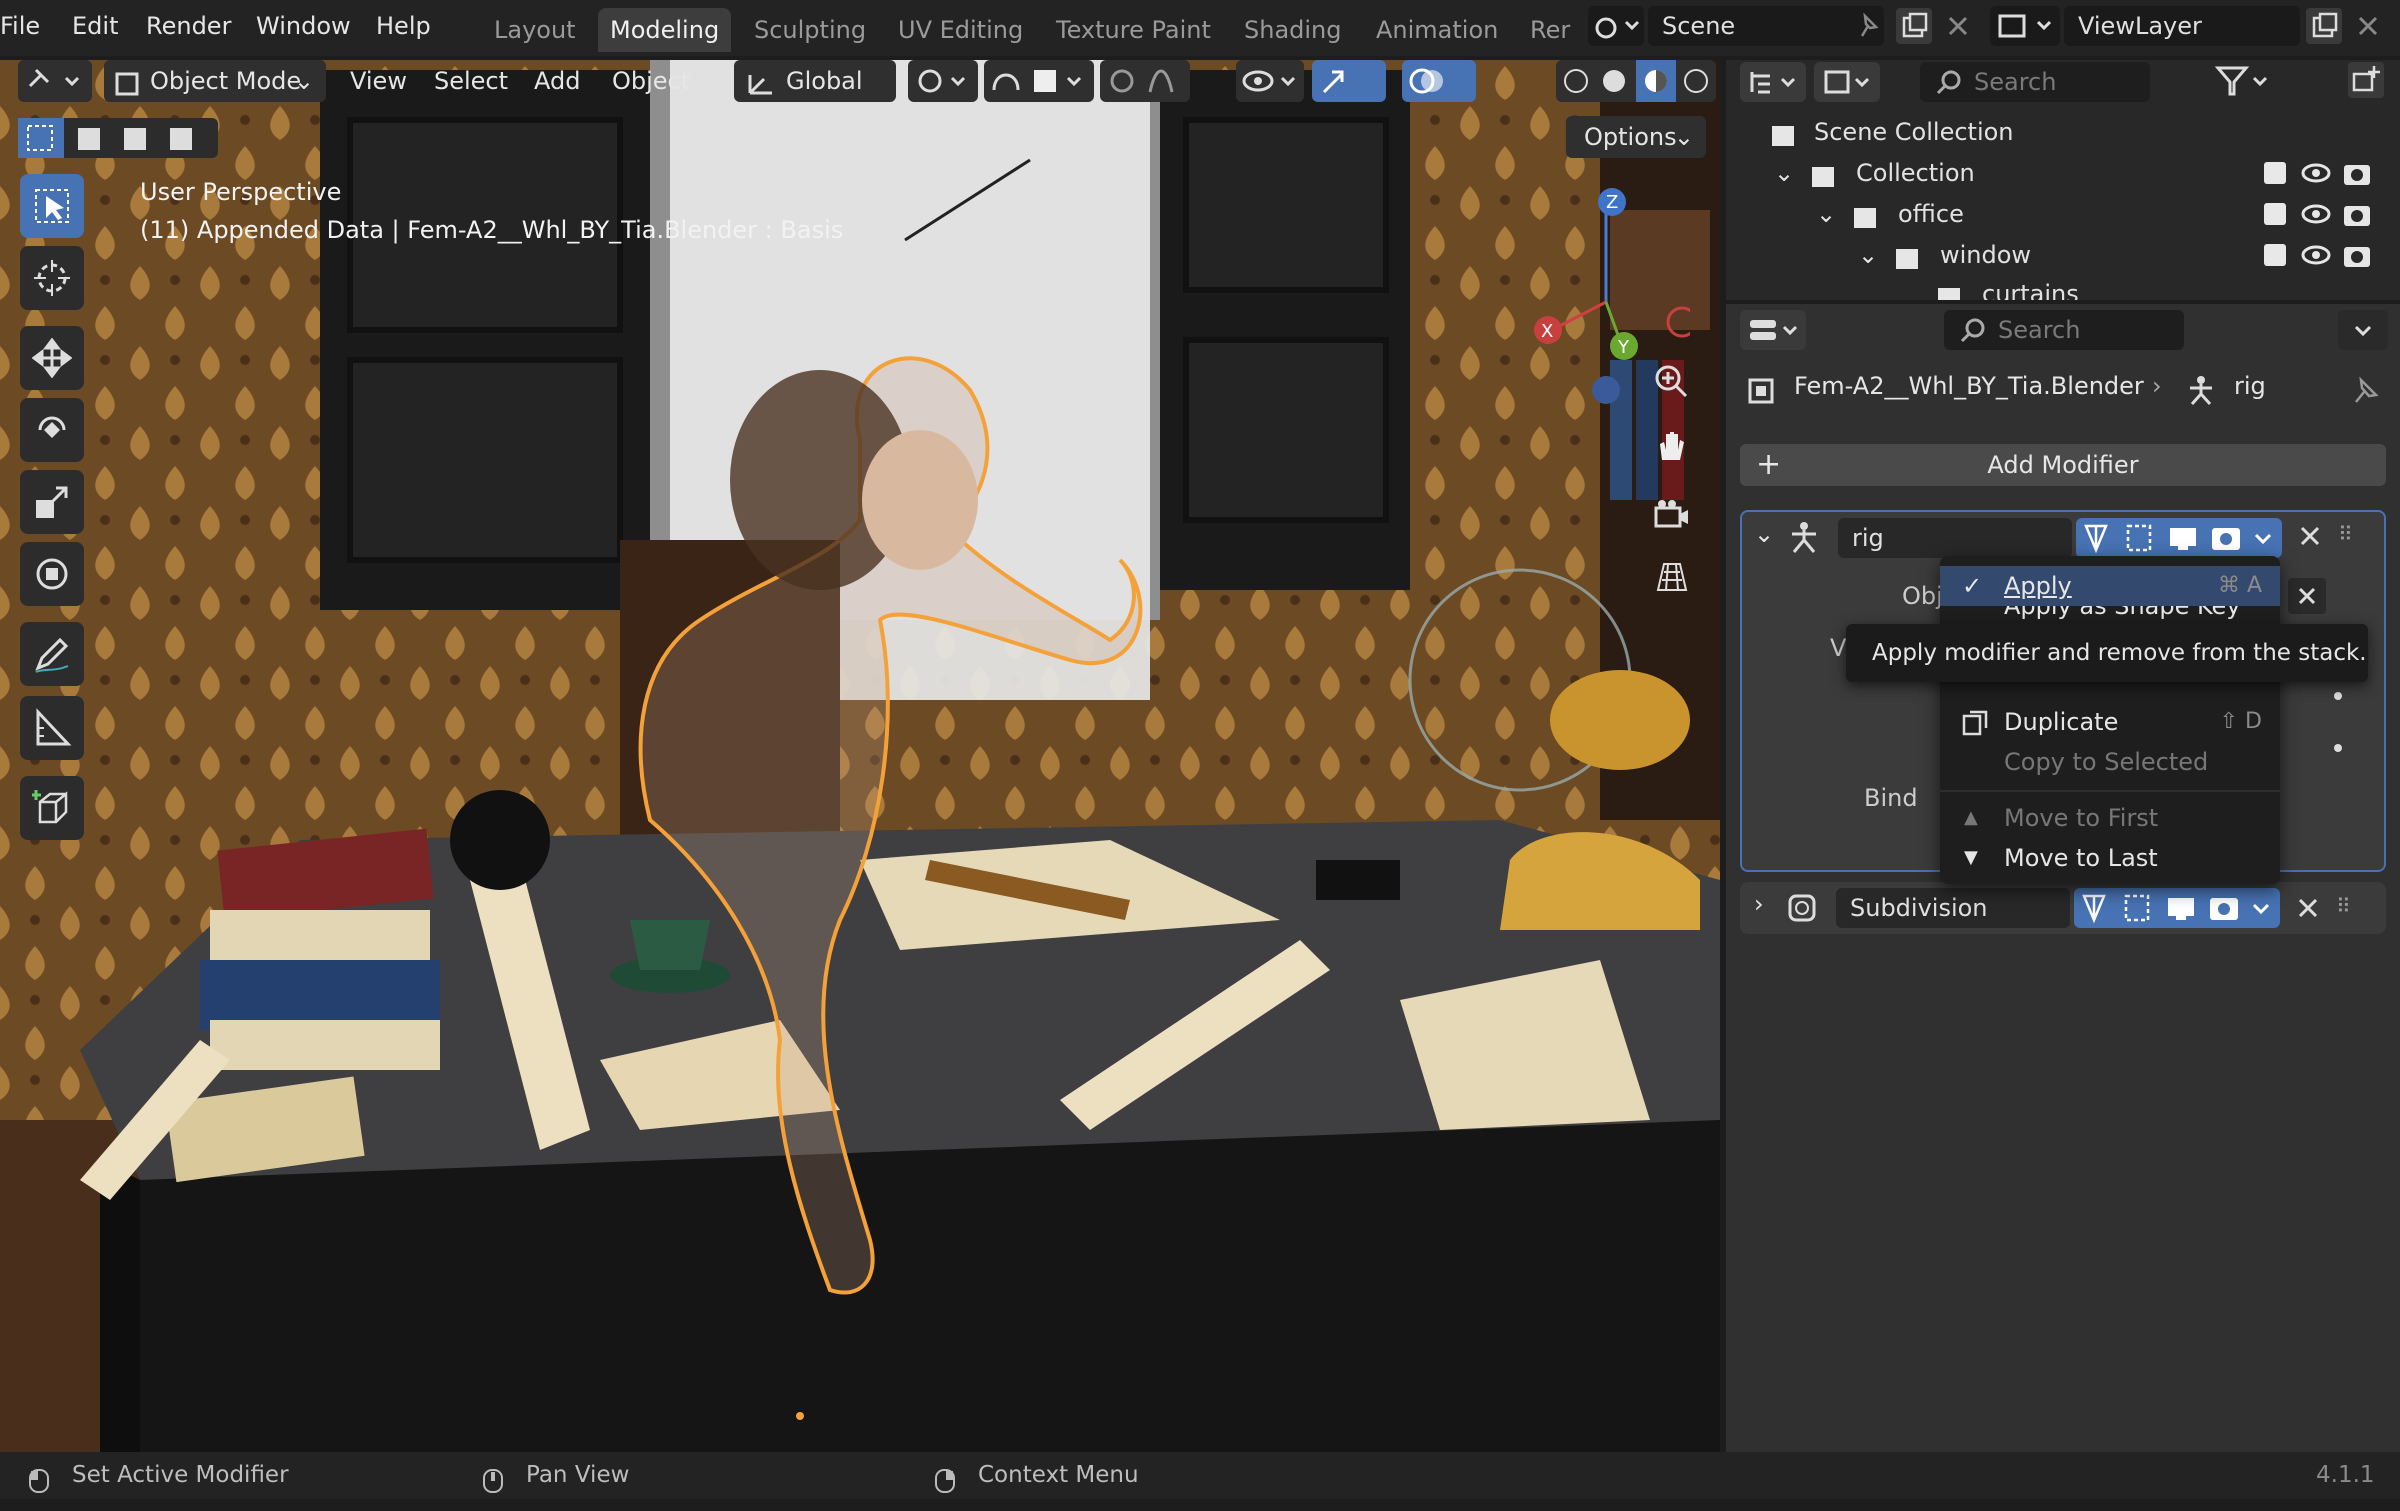 Image resolution: width=2400 pixels, height=1511 pixels. I want to click on menu-item-duplicate: Duplicate ⇧ D, so click(2110, 722).